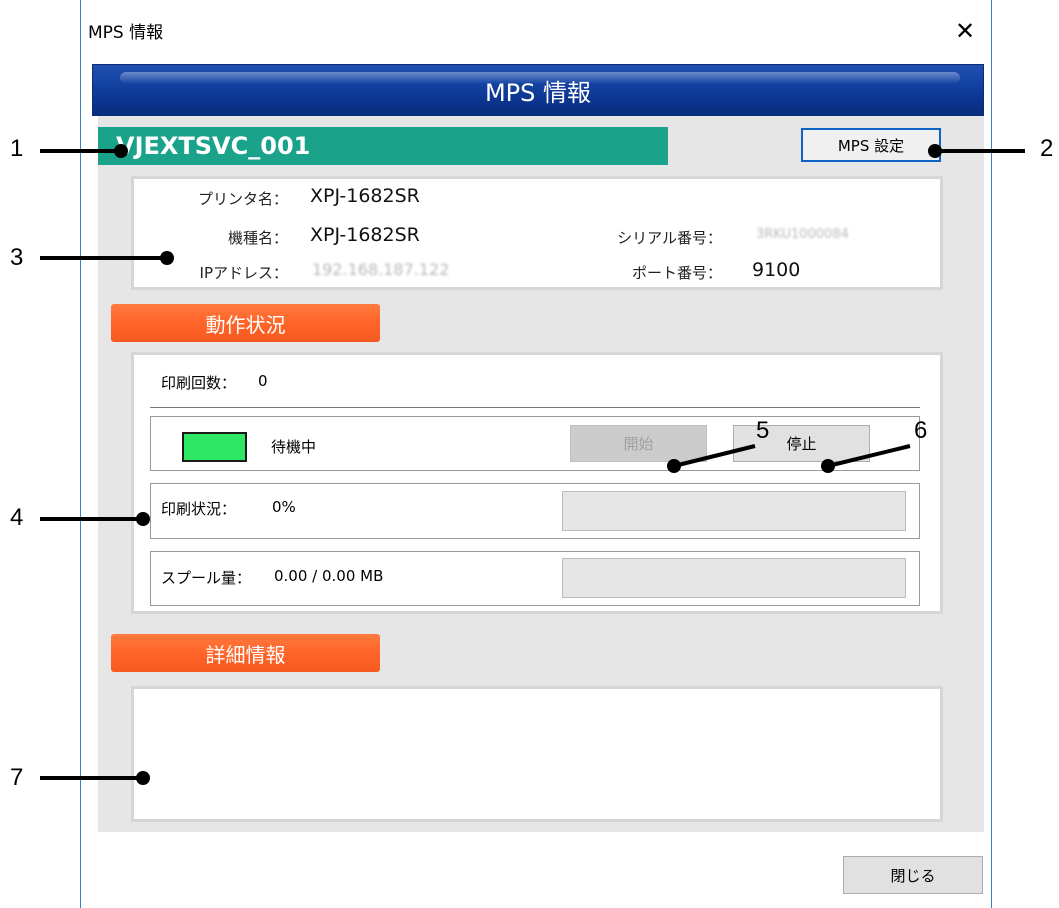 This screenshot has width=1059, height=908. What do you see at coordinates (676, 273) in the screenshot?
I see `port-label: ポート番号：` at bounding box center [676, 273].